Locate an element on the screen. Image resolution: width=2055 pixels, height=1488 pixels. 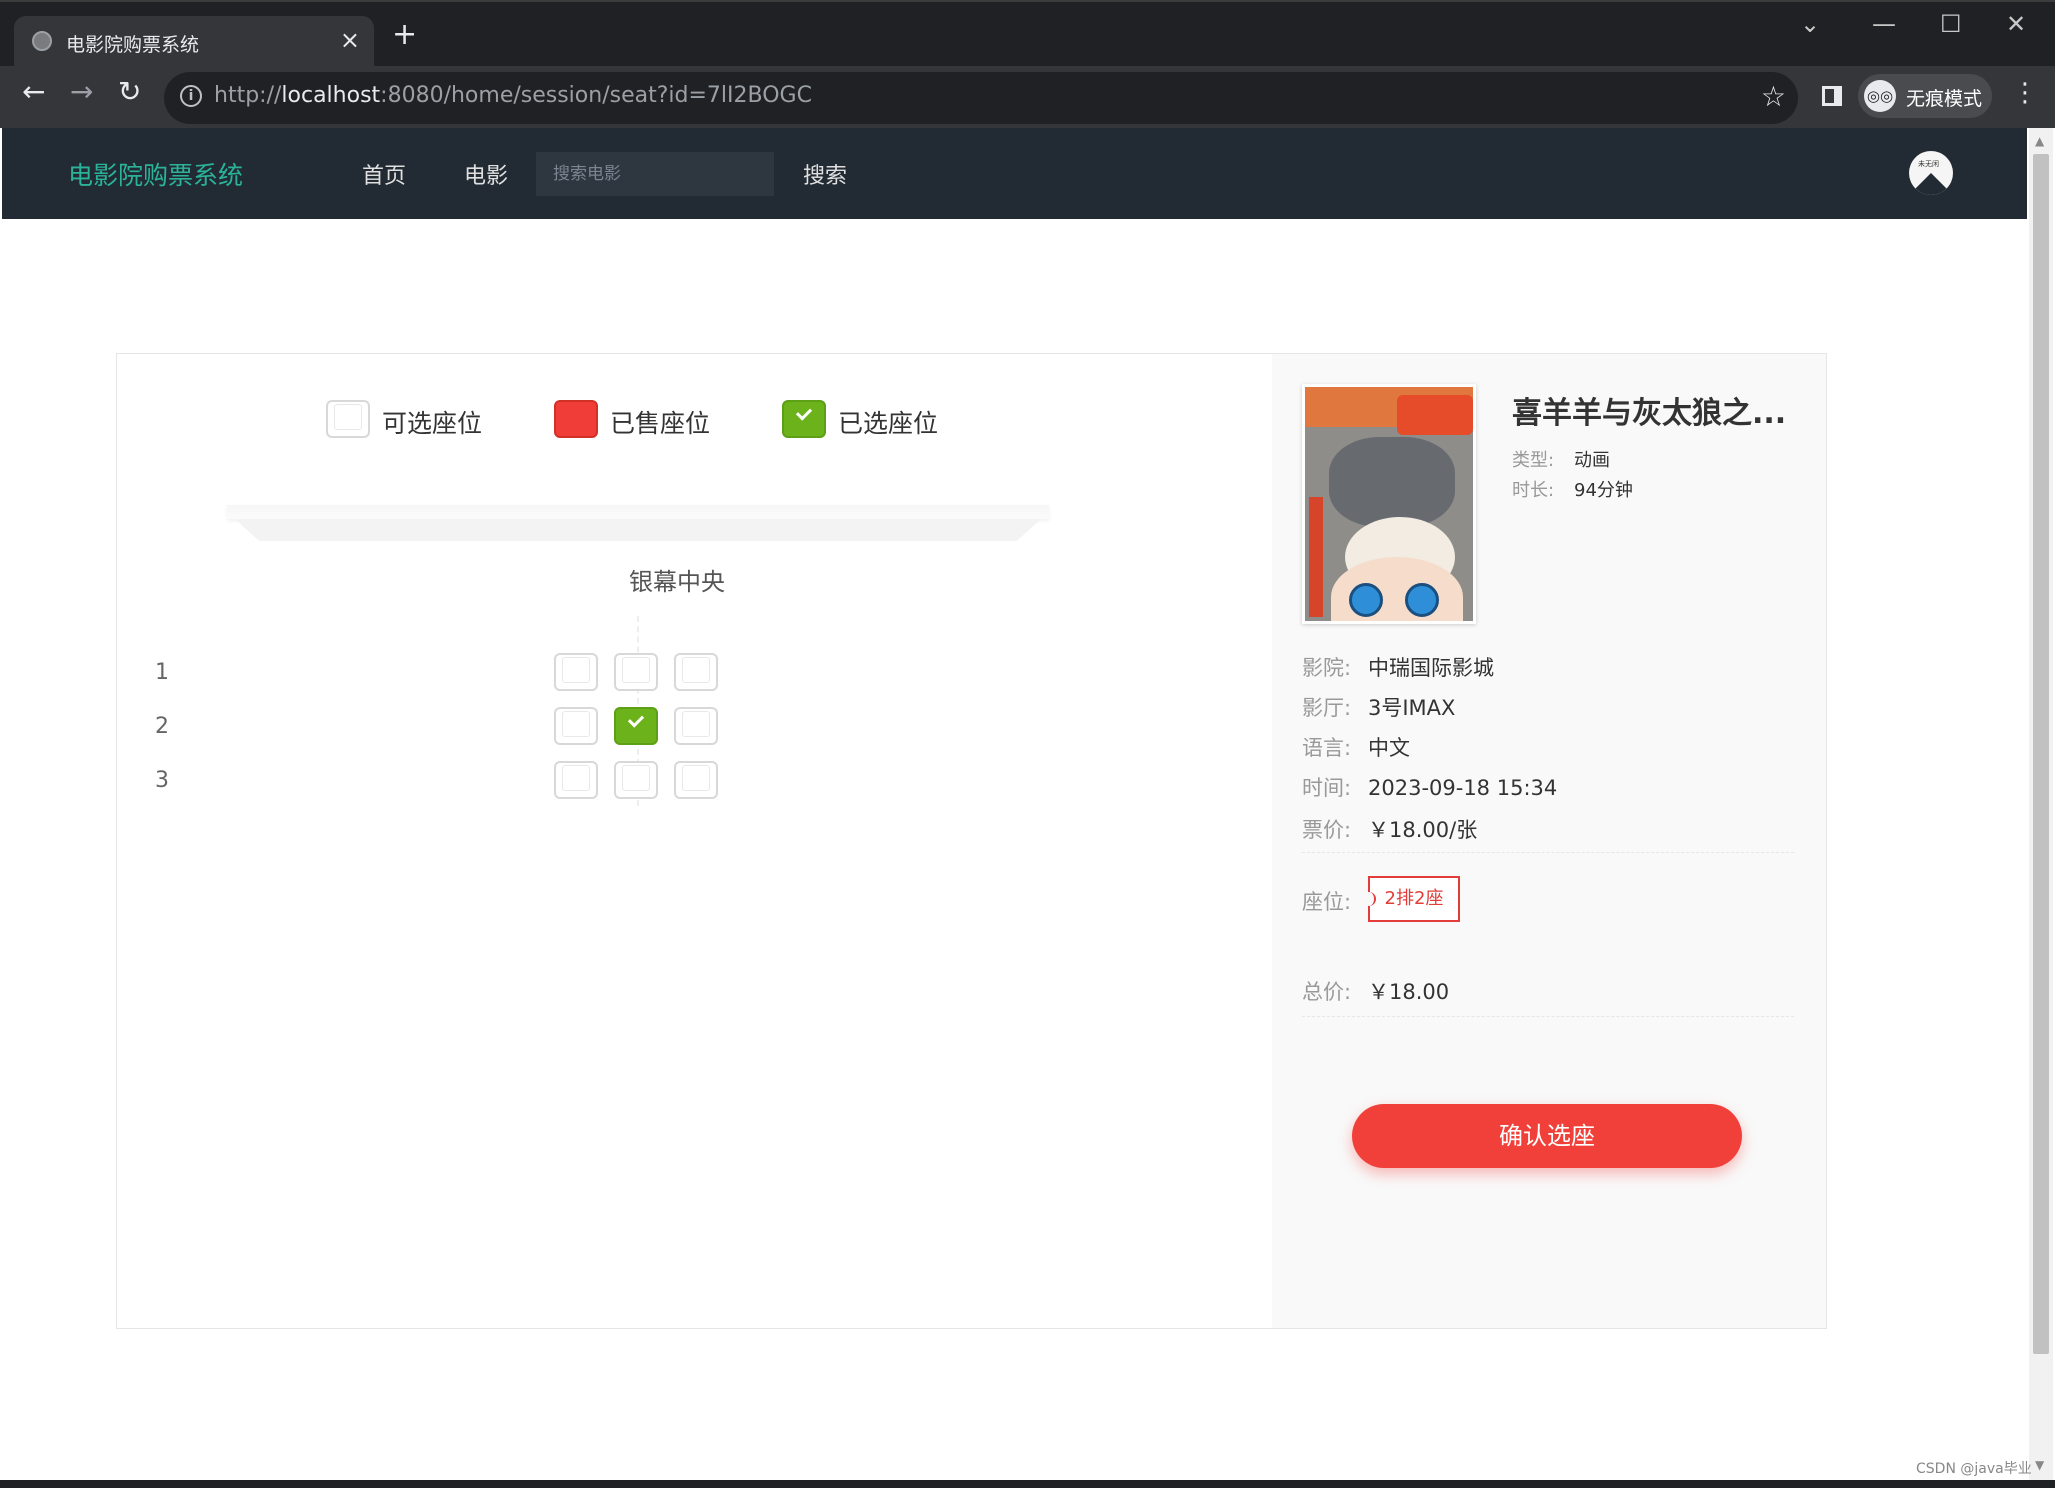
seat-row: 座位: is located at coordinates (1335, 901).